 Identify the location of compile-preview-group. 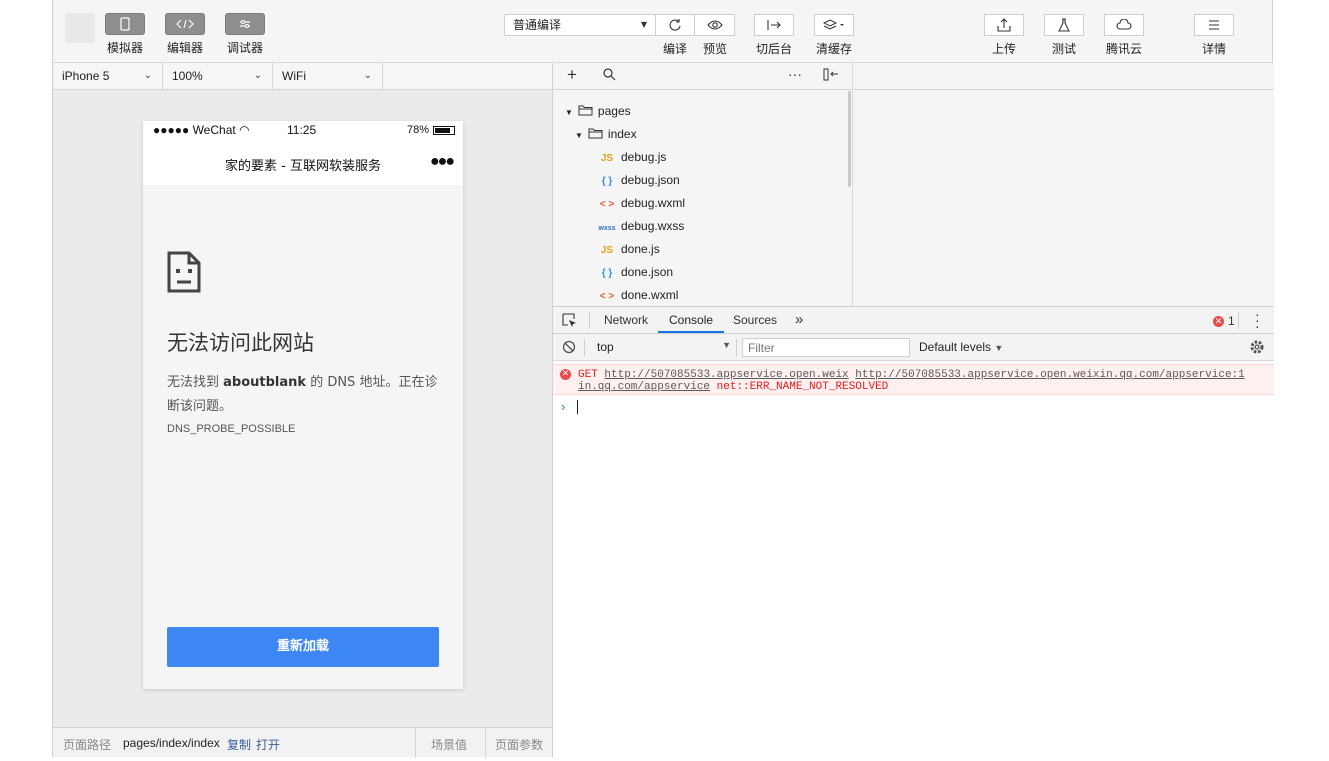
(695, 25).